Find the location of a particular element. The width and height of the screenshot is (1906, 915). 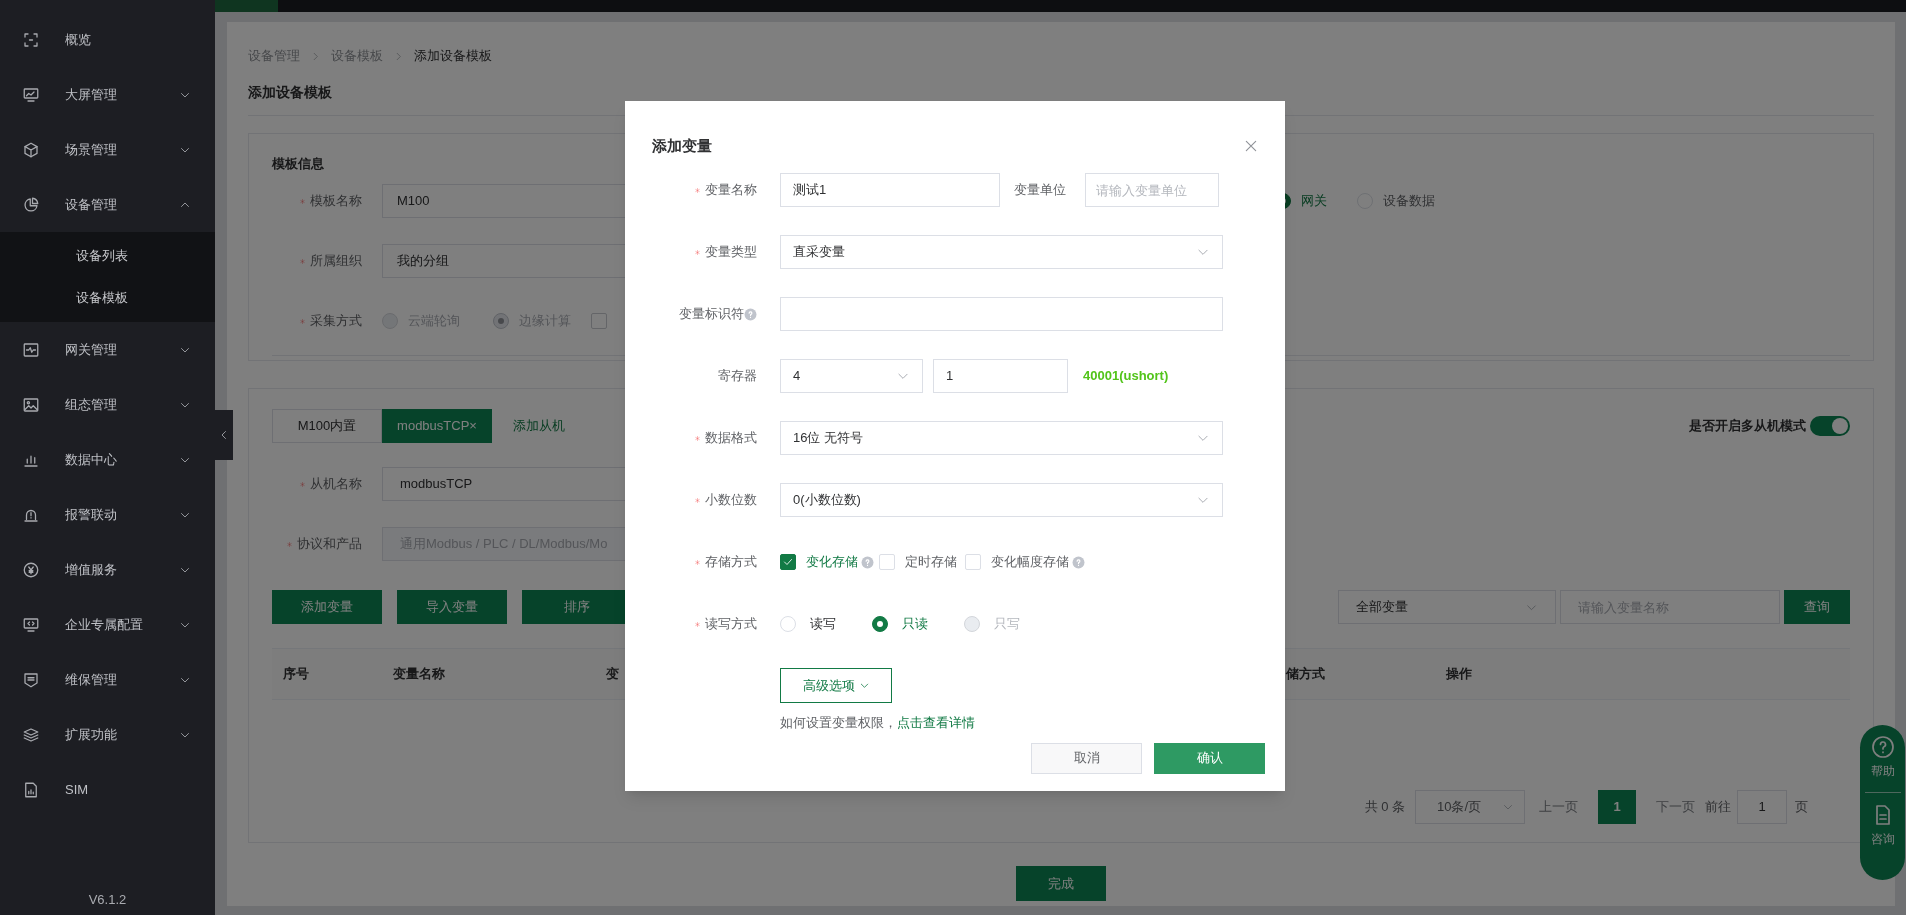

sidebar-item: 概览 is located at coordinates (107, 39).